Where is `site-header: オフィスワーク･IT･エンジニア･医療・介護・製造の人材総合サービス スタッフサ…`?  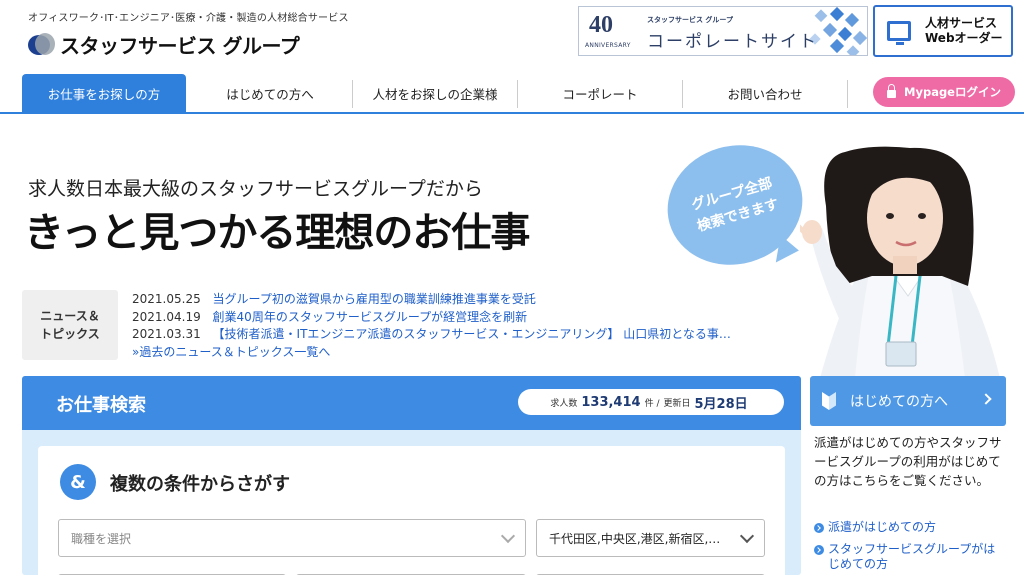
site-header: オフィスワーク･IT･エンジニア･医療・介護・製造の人材総合サービス スタッフサ… is located at coordinates (512, 34).